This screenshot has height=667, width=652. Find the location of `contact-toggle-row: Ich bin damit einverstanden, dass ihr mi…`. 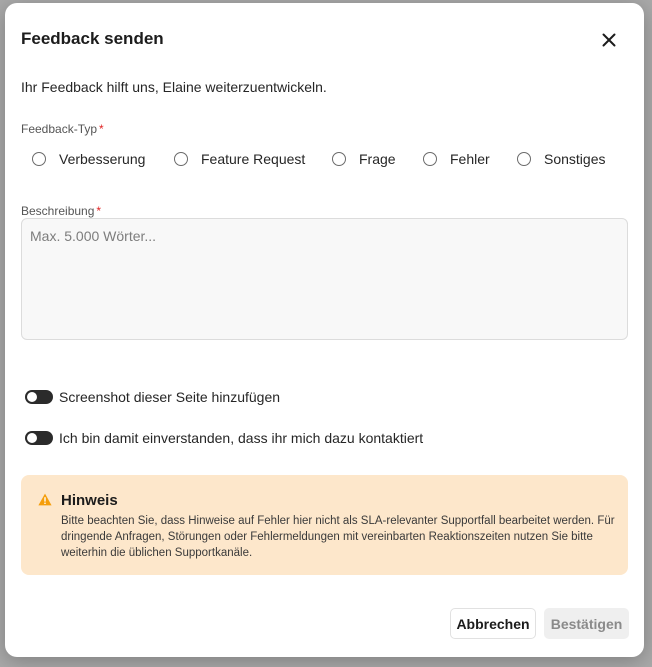

contact-toggle-row: Ich bin damit einverstanden, dass ihr mi… is located at coordinates (224, 438).